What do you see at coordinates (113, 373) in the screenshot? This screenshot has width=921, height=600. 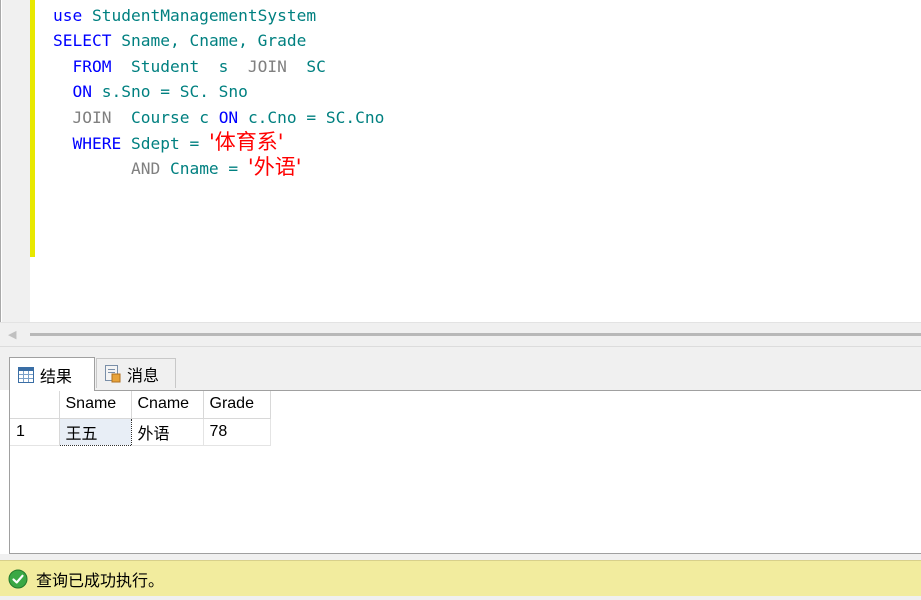 I see `message-icon` at bounding box center [113, 373].